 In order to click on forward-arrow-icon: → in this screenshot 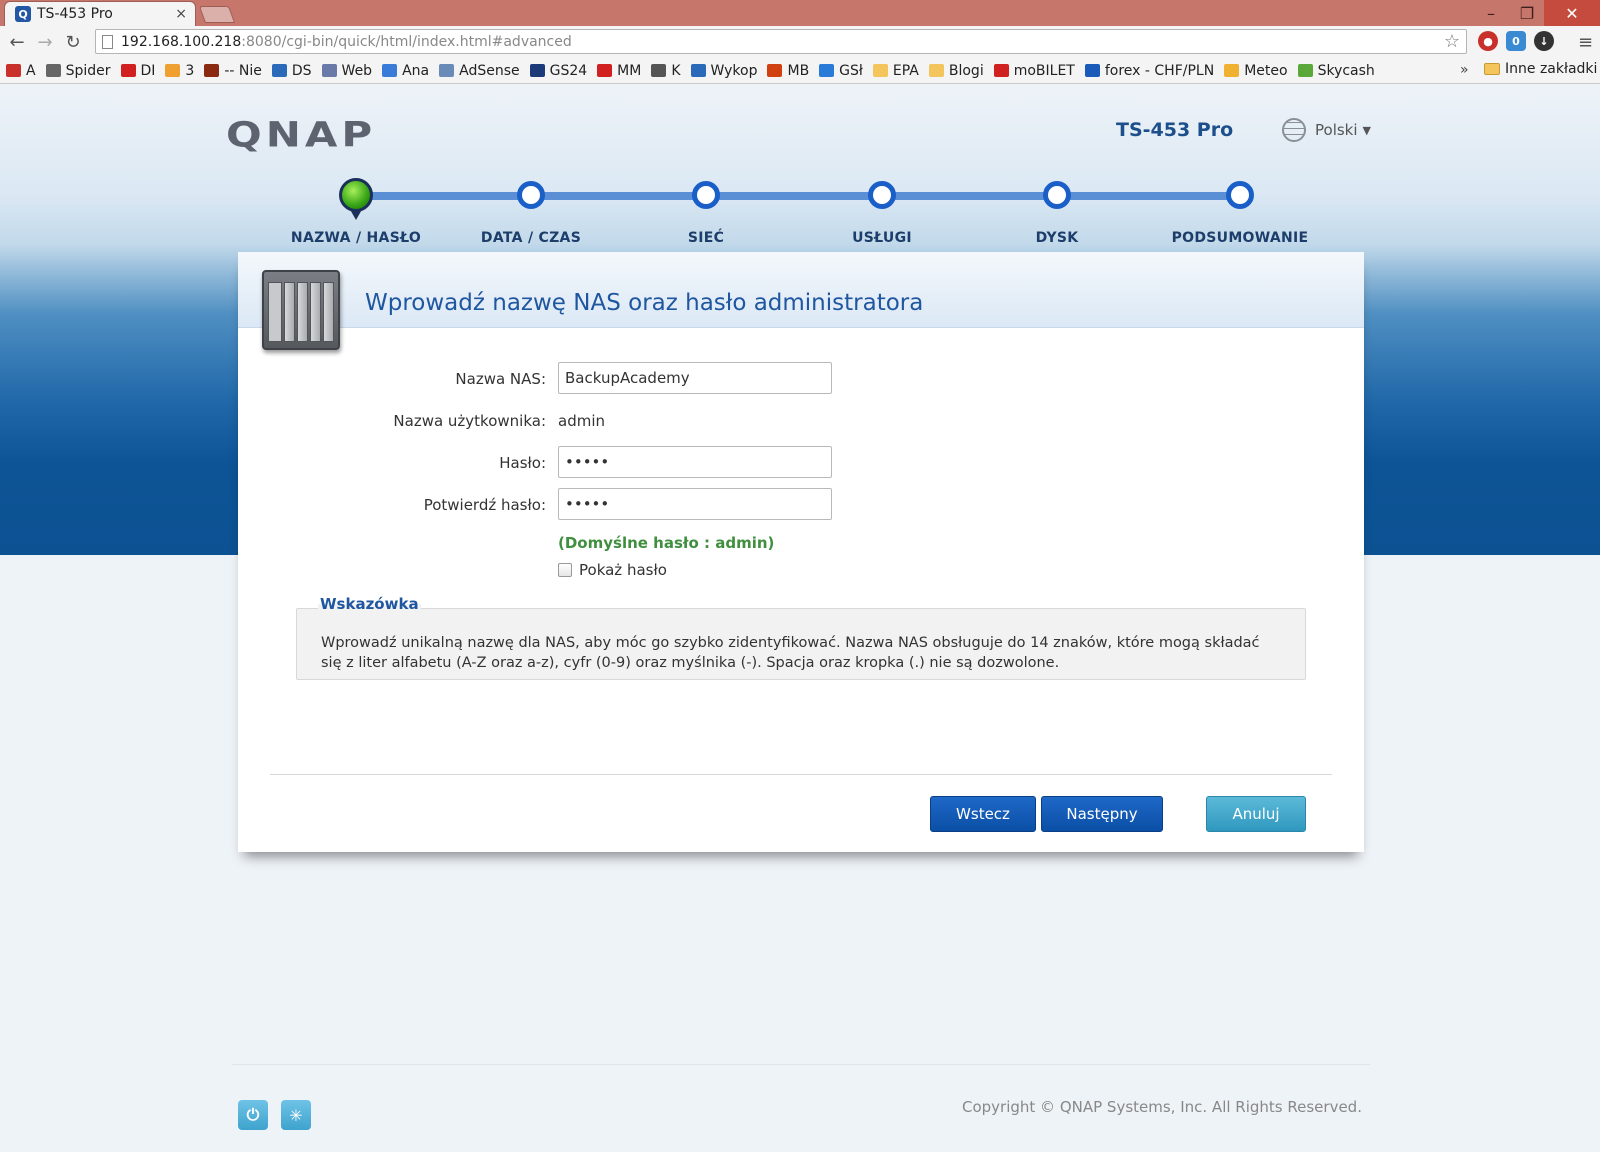, I will do `click(45, 42)`.